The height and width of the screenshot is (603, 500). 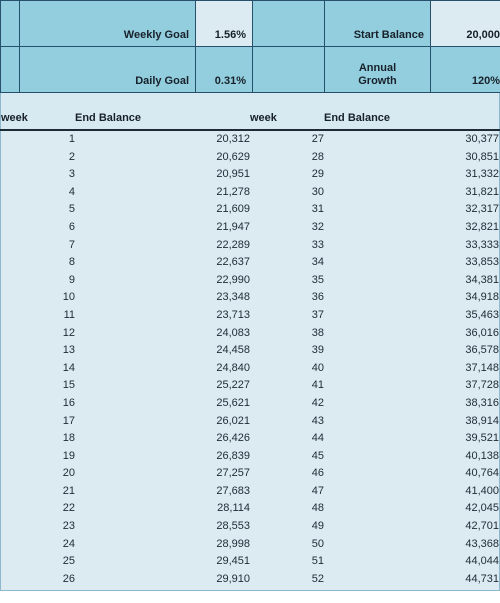 I want to click on cell-balance-right: 35,463, so click(x=482, y=314).